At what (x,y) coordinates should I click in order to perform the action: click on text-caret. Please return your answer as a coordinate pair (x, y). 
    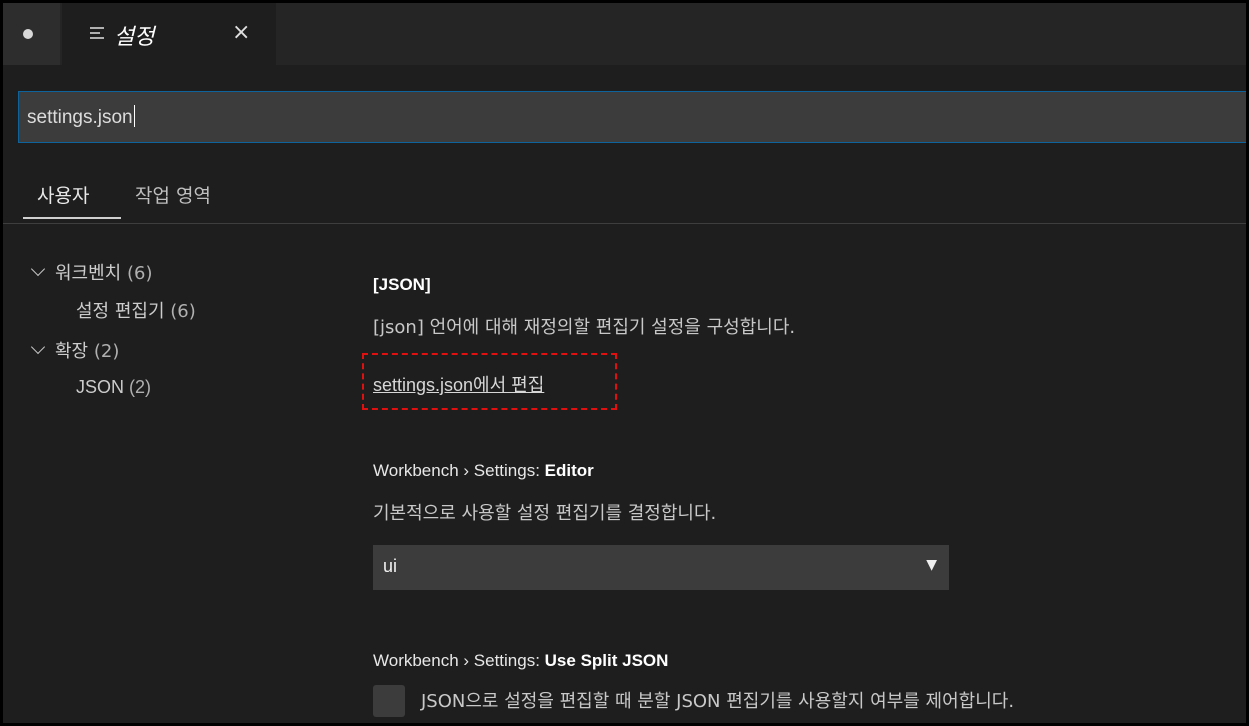
    Looking at the image, I should click on (134, 116).